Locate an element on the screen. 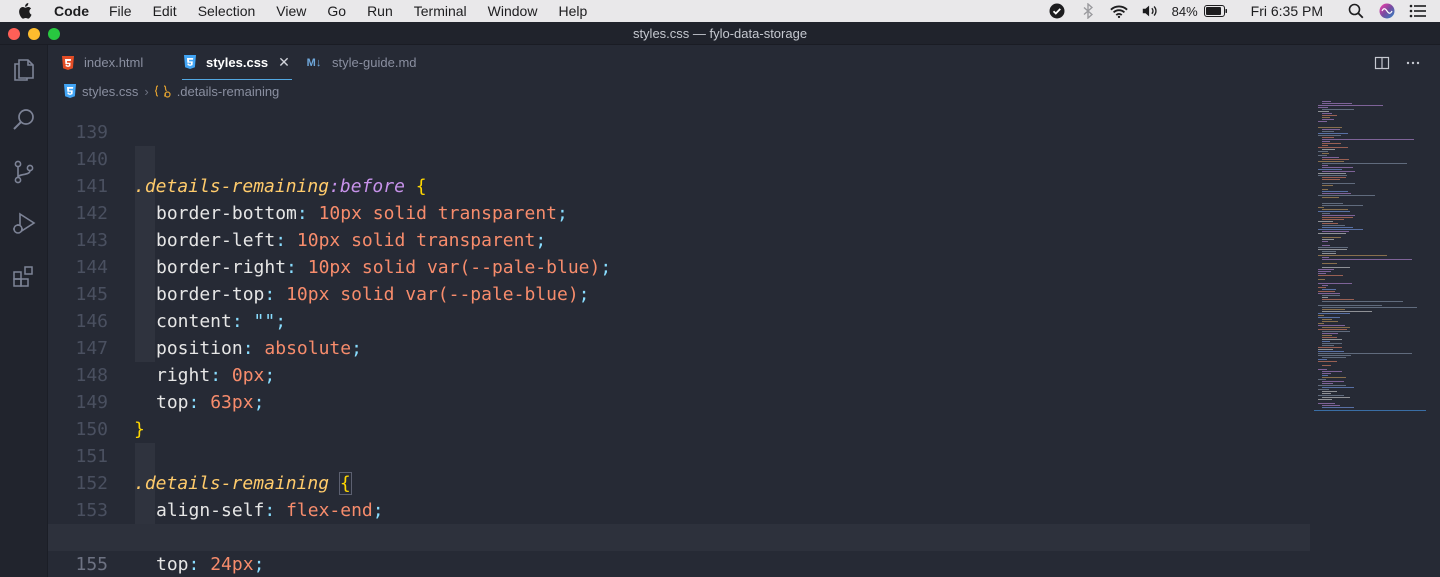  apple-menu-icon is located at coordinates (28, 11).